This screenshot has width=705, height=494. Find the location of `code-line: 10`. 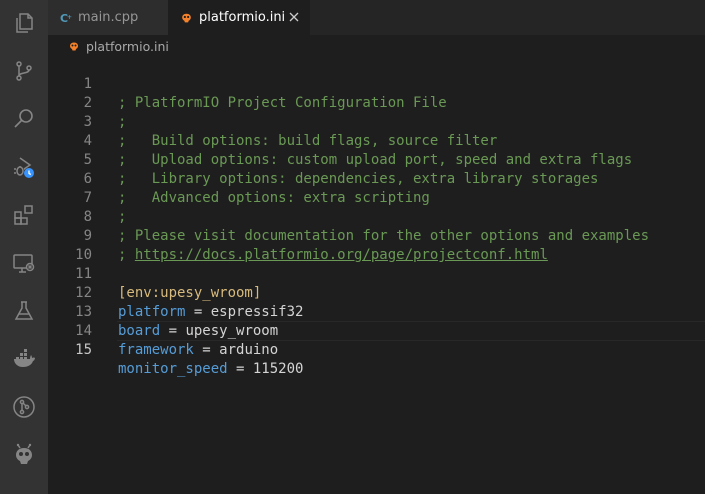

code-line: 10 is located at coordinates (376, 245).